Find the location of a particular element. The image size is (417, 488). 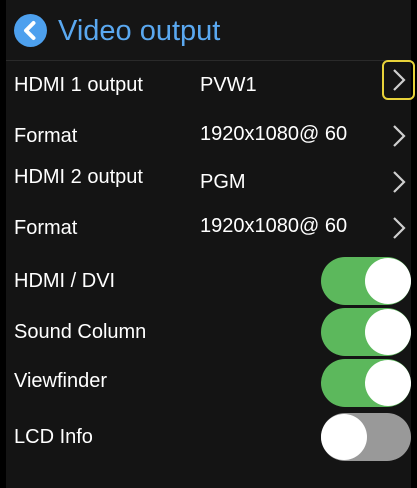

hdmi1-format-value: 1920x1080@ 60 is located at coordinates (274, 134).